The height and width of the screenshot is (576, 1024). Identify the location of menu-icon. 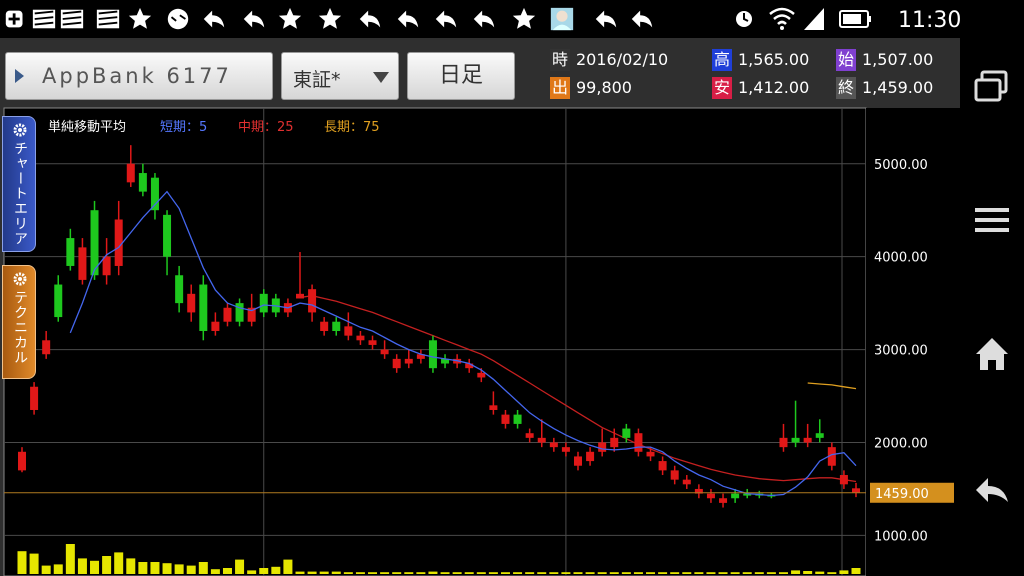
(992, 220).